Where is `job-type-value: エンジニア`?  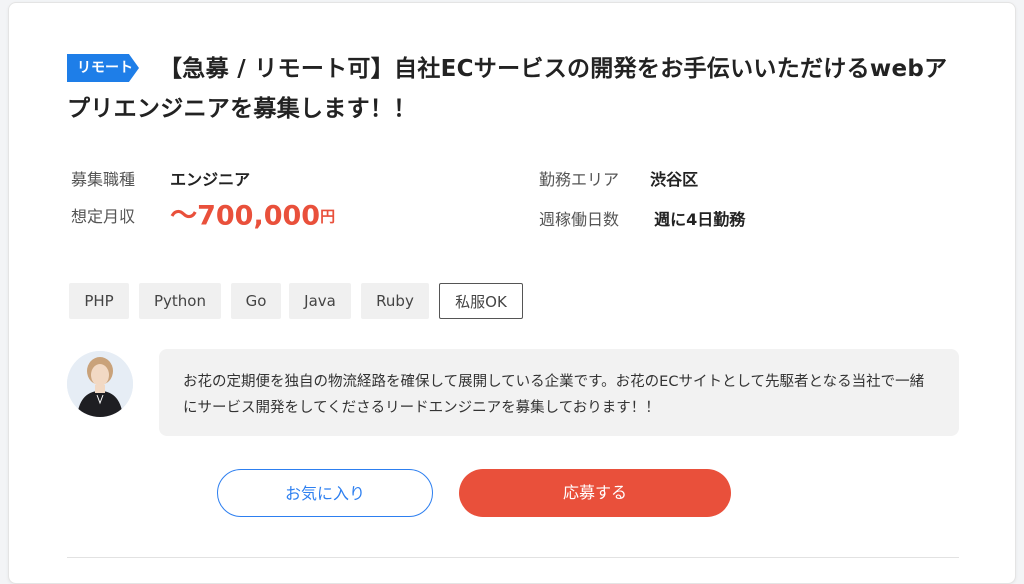
job-type-value: エンジニア is located at coordinates (210, 179).